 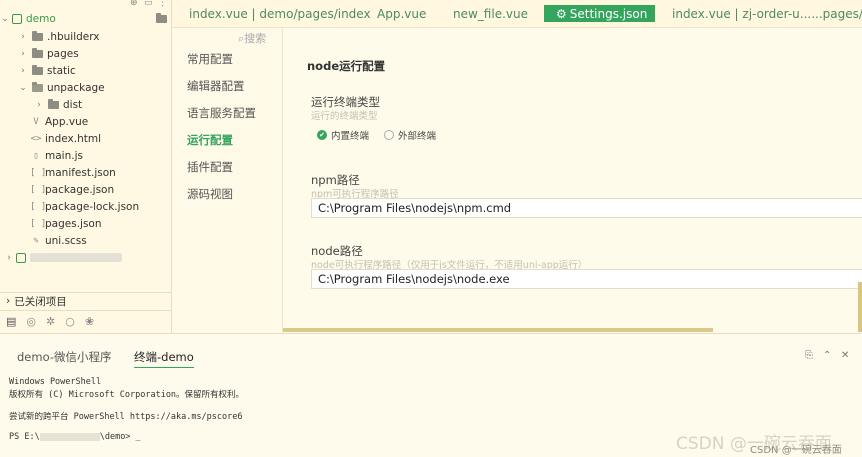 What do you see at coordinates (55, 382) in the screenshot?
I see `terminal-line: Windows PowerShell` at bounding box center [55, 382].